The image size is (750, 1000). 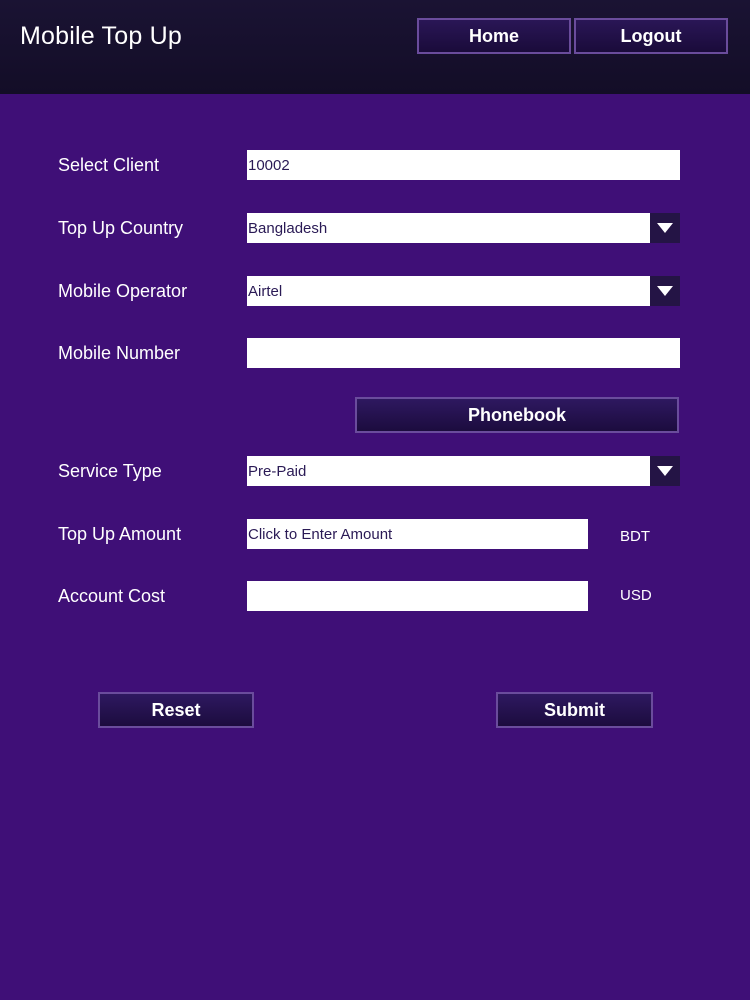 I want to click on logout-button: Logout, so click(x=651, y=36).